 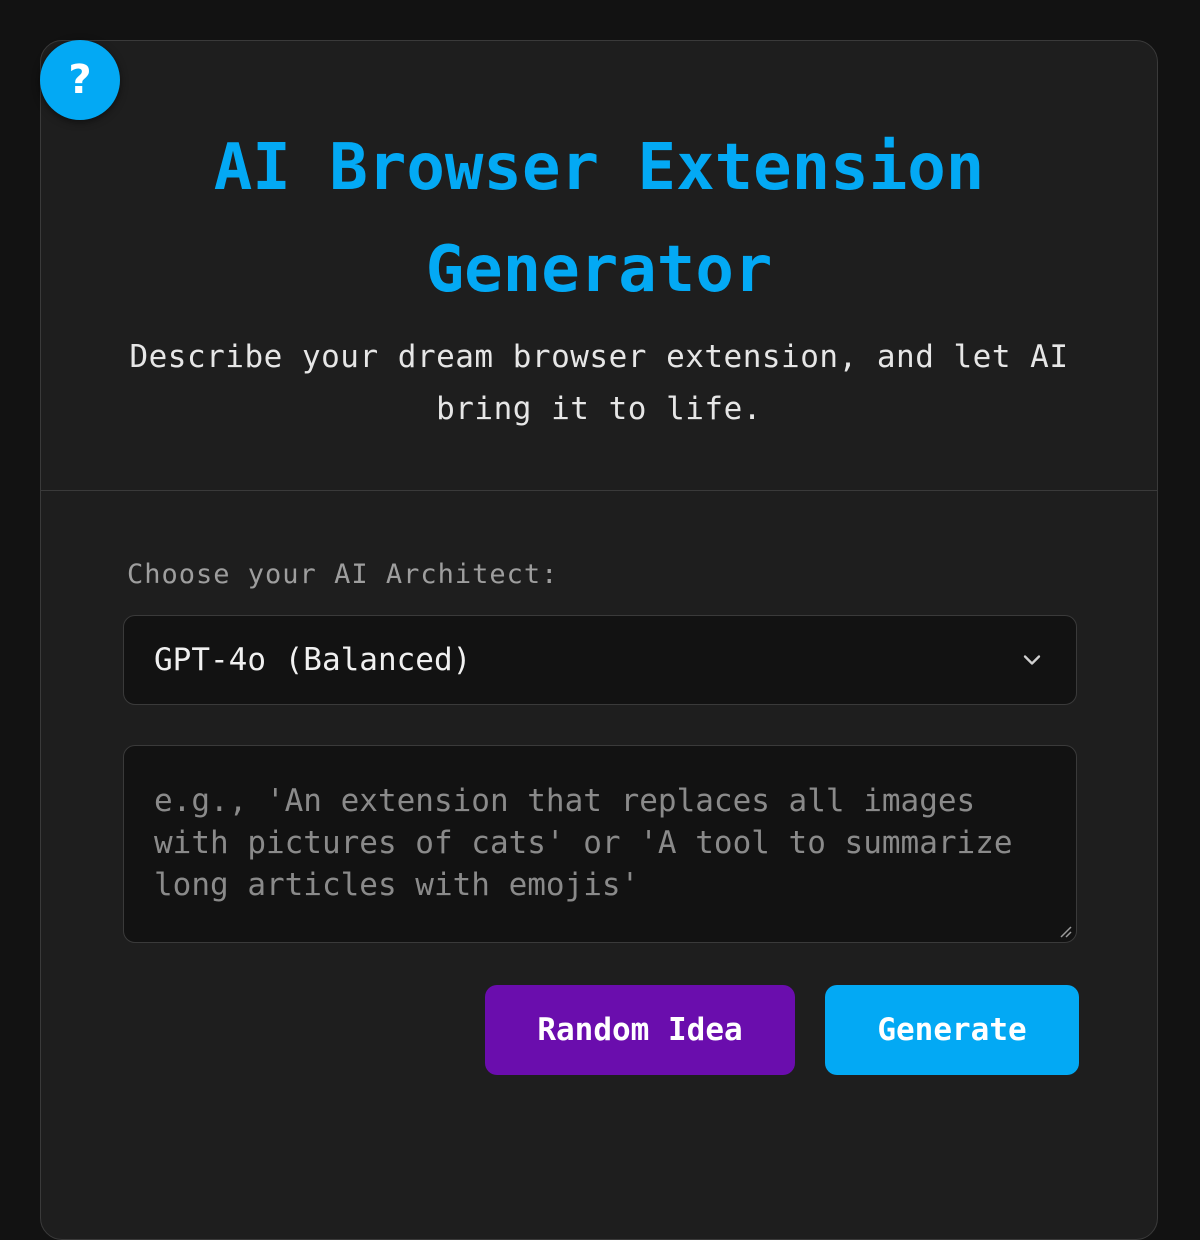 I want to click on model-select-value: GPT-4o (Balanced), so click(x=313, y=660).